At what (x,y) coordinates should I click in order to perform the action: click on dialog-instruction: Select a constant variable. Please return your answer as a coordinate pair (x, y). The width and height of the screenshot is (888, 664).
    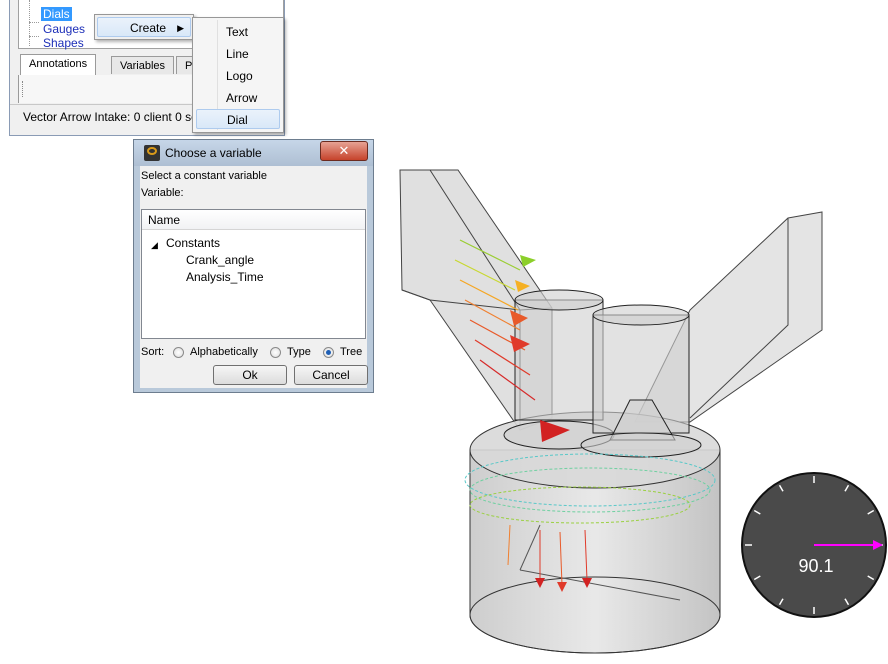
    Looking at the image, I should click on (204, 176).